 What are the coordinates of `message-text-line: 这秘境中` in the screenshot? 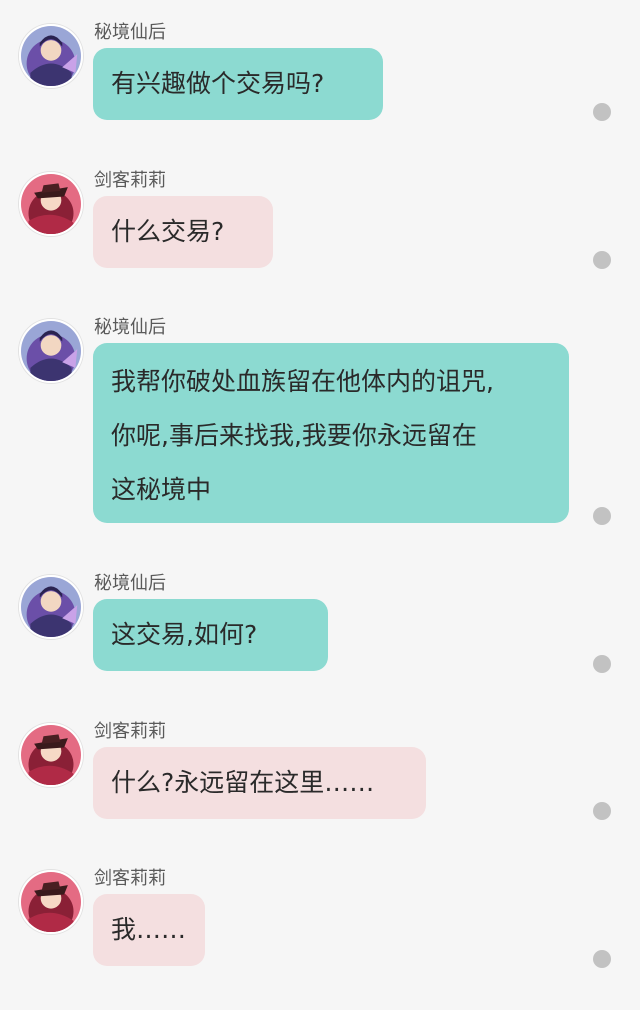 It's located at (161, 489).